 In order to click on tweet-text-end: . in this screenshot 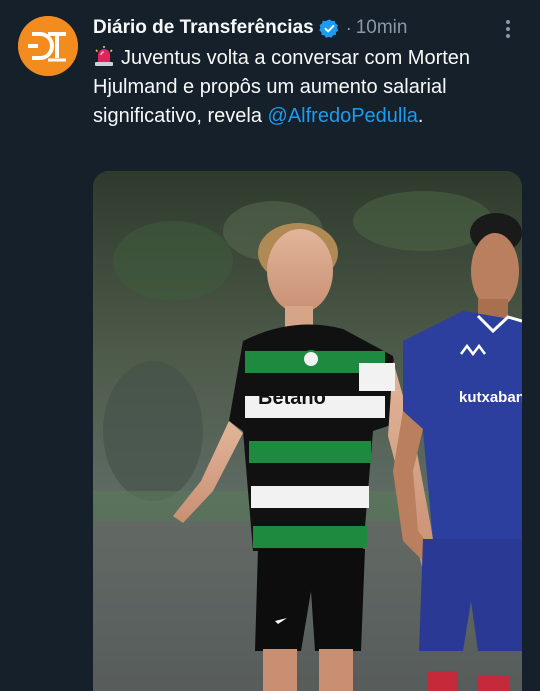, I will do `click(420, 116)`.